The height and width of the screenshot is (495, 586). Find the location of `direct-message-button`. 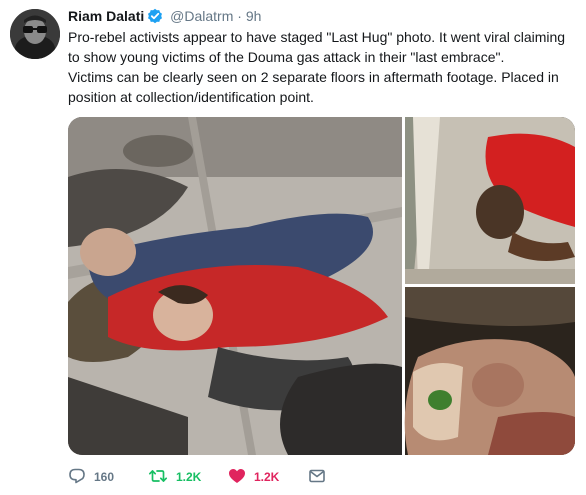

direct-message-button is located at coordinates (317, 477).